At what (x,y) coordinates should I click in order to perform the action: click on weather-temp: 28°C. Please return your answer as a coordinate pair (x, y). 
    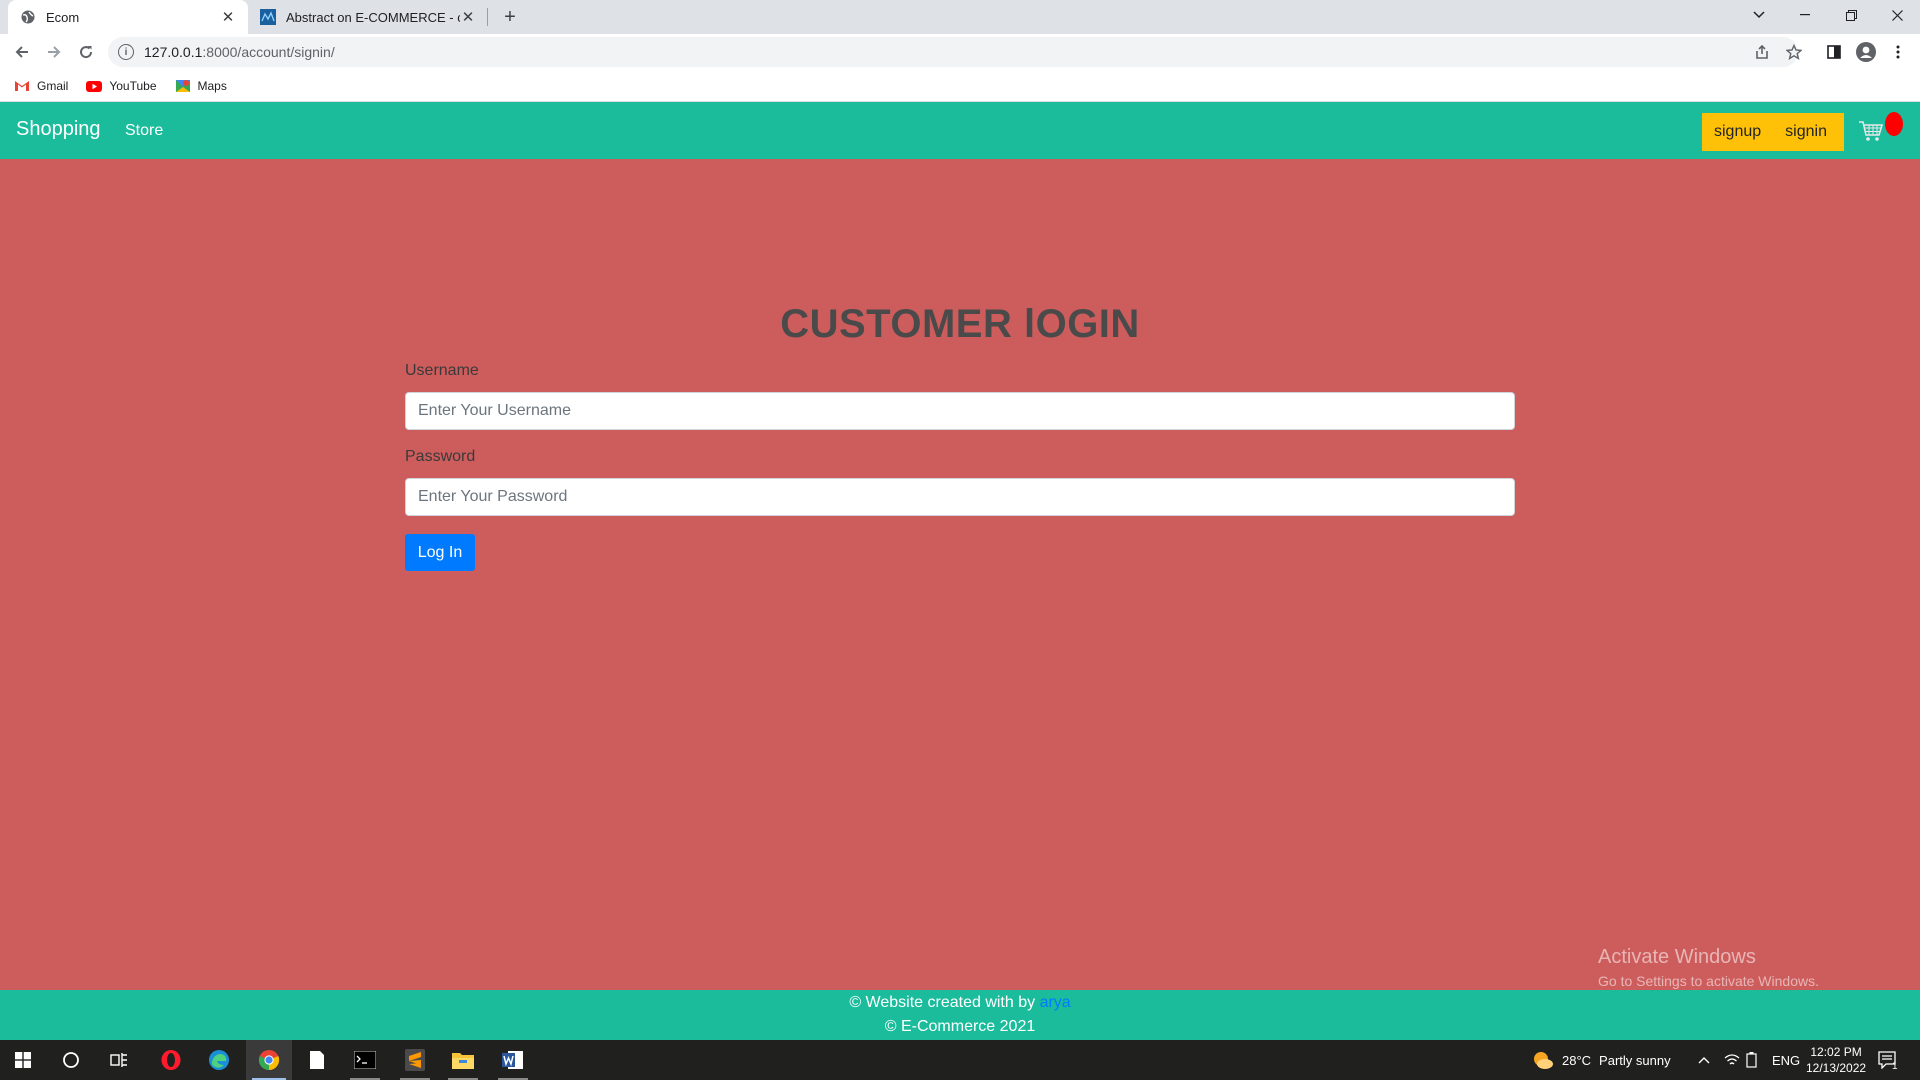
    Looking at the image, I should click on (1577, 1060).